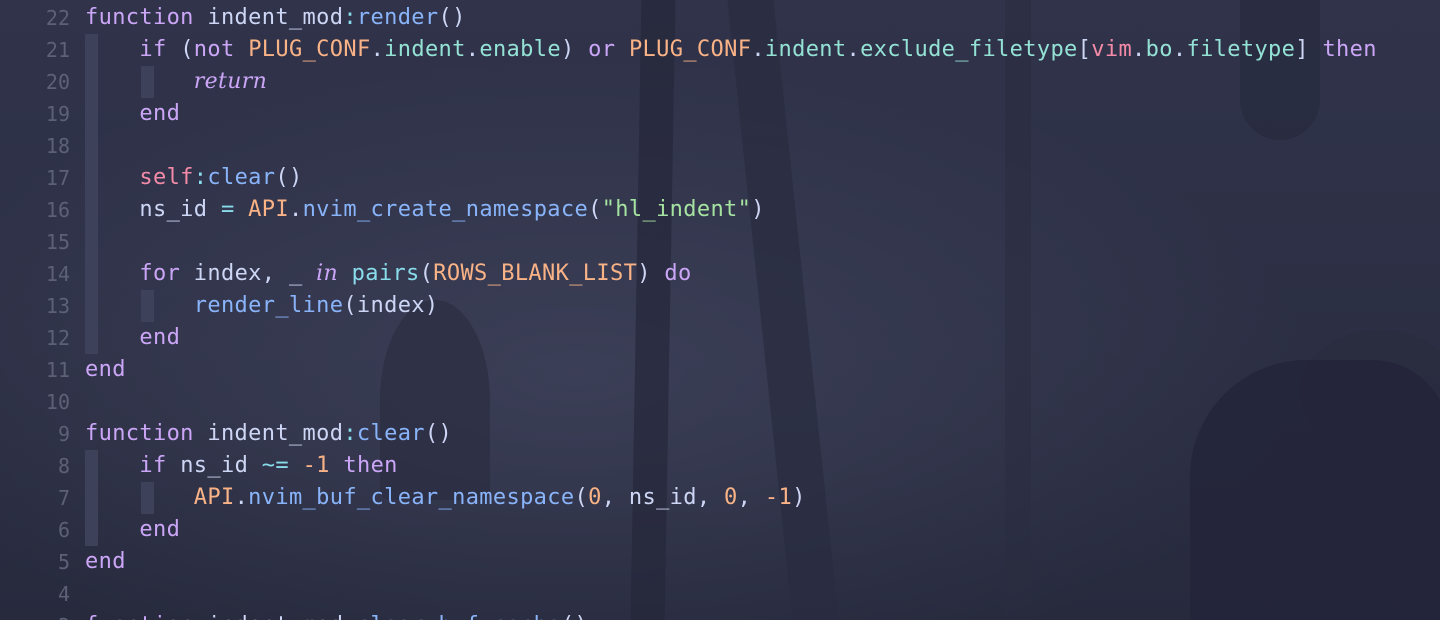  Describe the element at coordinates (180, 49) in the screenshot. I see `code-token: (` at that location.